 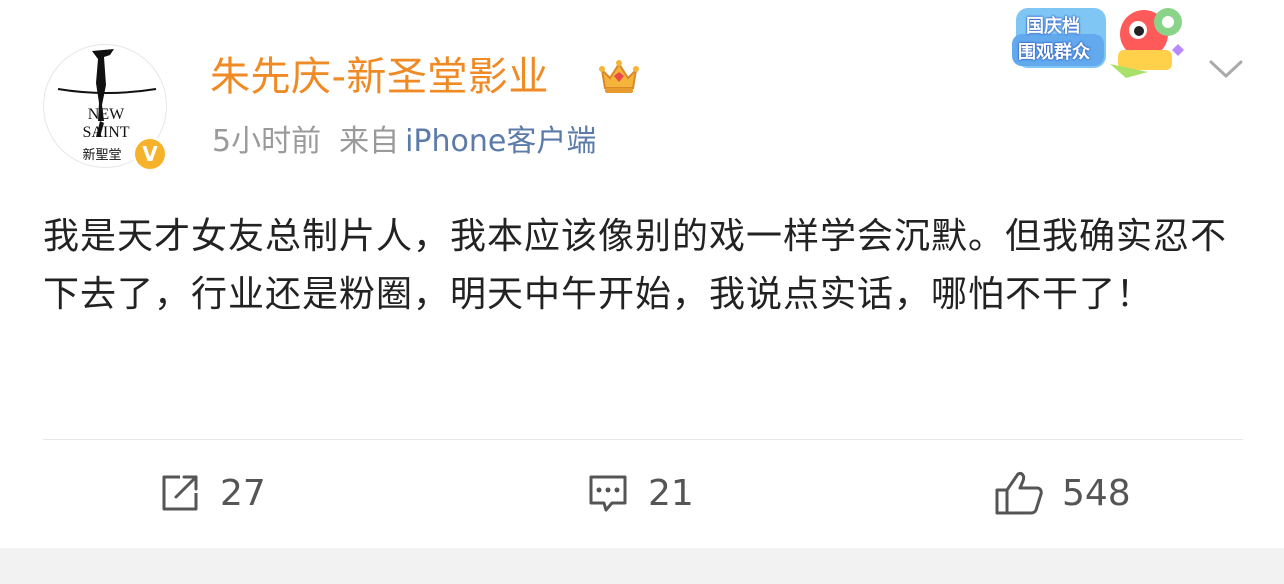 I want to click on repost-button: 27, so click(x=212, y=493).